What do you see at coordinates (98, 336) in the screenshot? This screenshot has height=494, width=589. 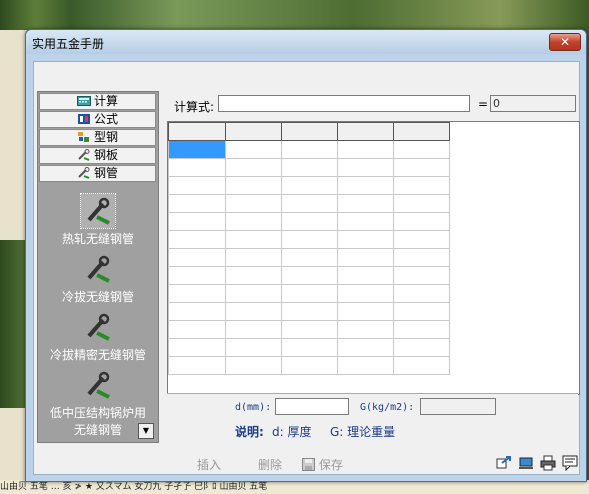 I see `tool-cold-drawn-precision-pipe: 冷拔精密无缝钢管` at bounding box center [98, 336].